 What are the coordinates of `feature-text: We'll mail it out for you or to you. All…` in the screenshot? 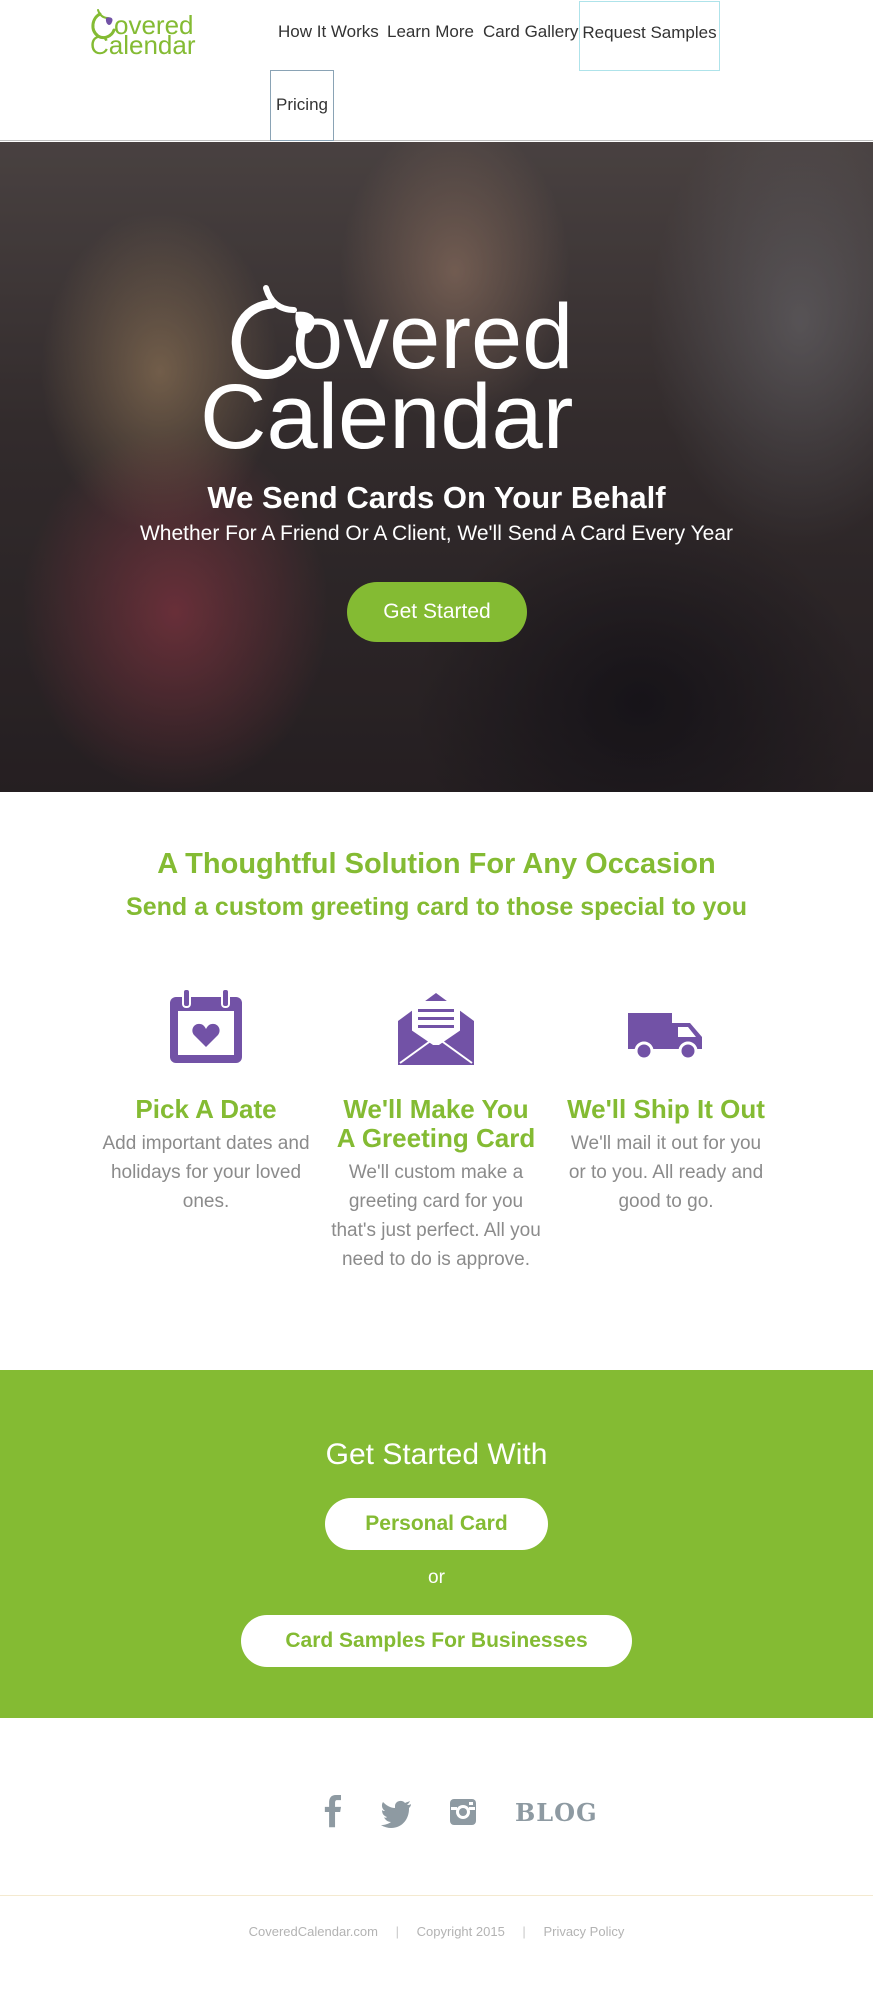 It's located at (666, 1172).